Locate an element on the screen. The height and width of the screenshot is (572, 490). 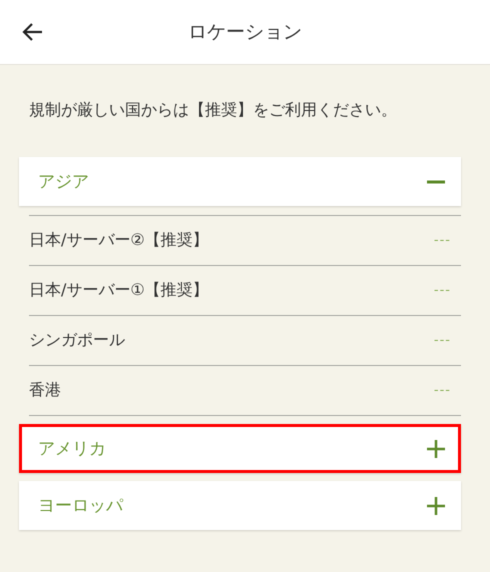
server-name: 香港 is located at coordinates (45, 390).